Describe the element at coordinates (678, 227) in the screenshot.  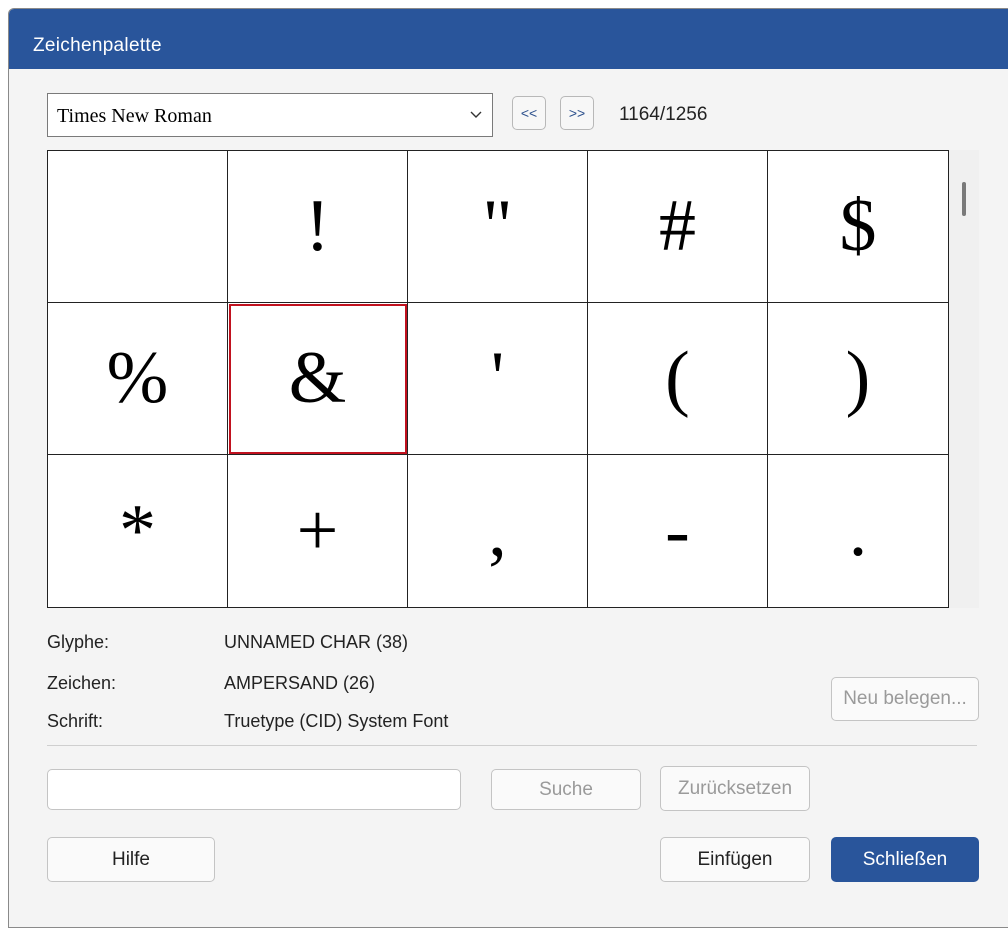
I see `glyph-cell: #` at that location.